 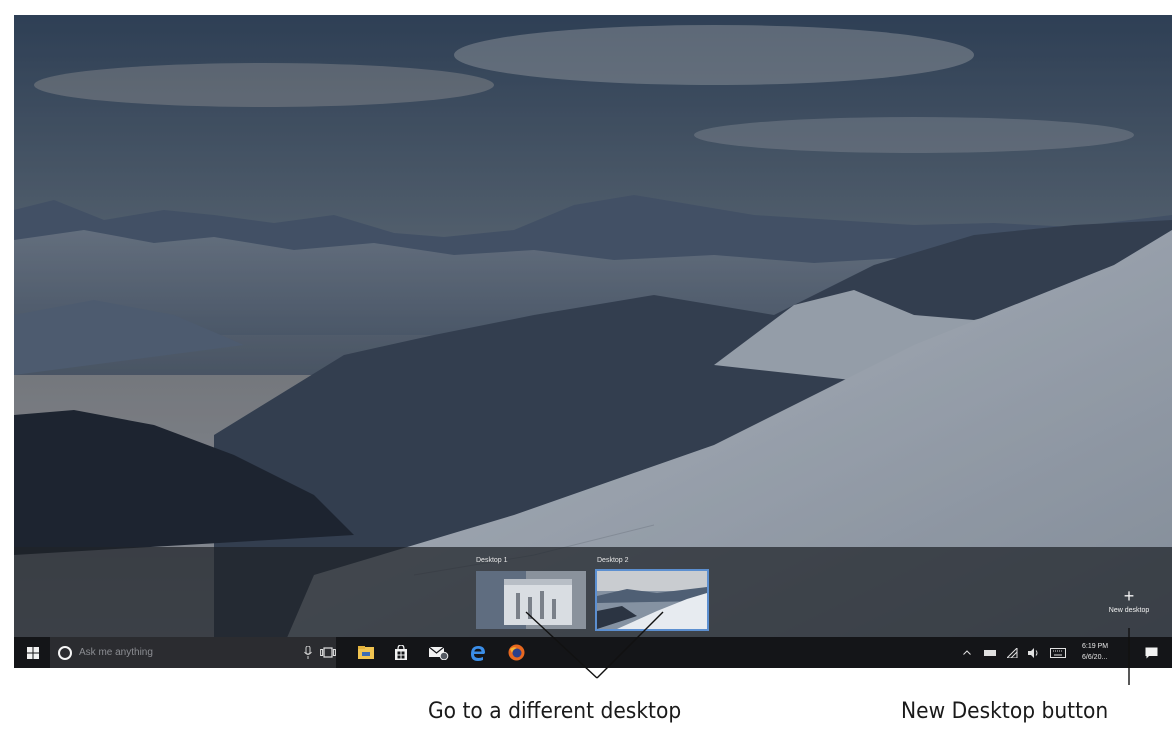 I want to click on callout-lines, so click(x=827, y=648).